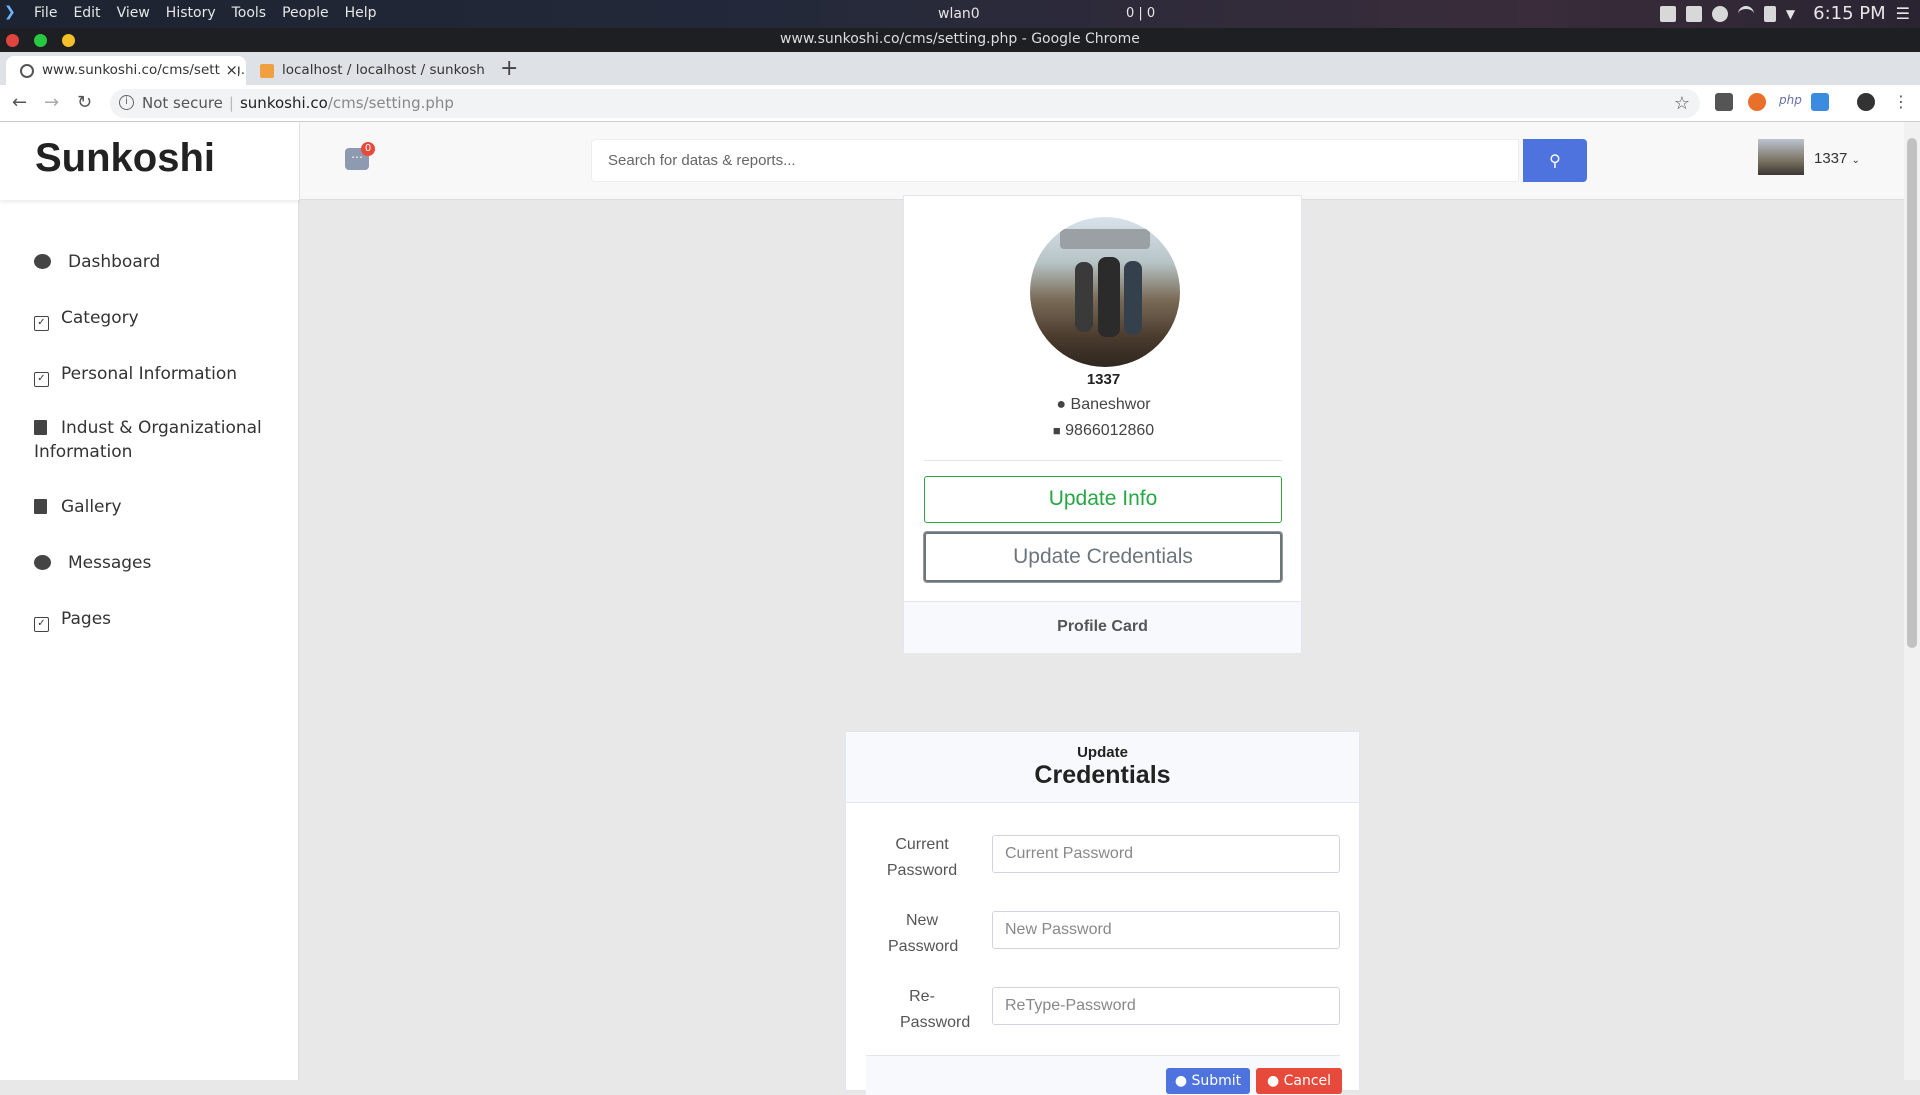 The width and height of the screenshot is (1920, 1095). Describe the element at coordinates (305, 13) in the screenshot. I see `menu-people: People` at that location.